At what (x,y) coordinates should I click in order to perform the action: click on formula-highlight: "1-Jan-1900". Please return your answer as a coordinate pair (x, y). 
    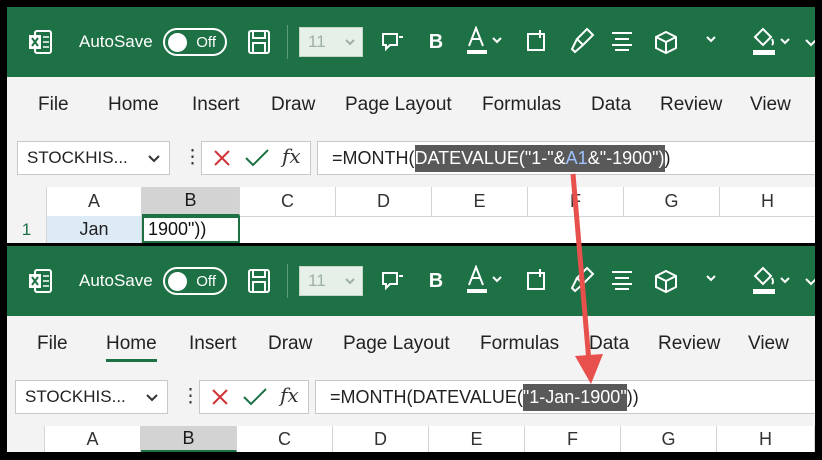
    Looking at the image, I should click on (574, 397).